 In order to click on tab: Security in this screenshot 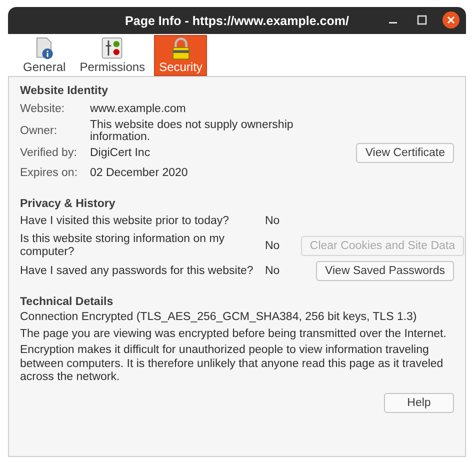, I will do `click(181, 55)`.